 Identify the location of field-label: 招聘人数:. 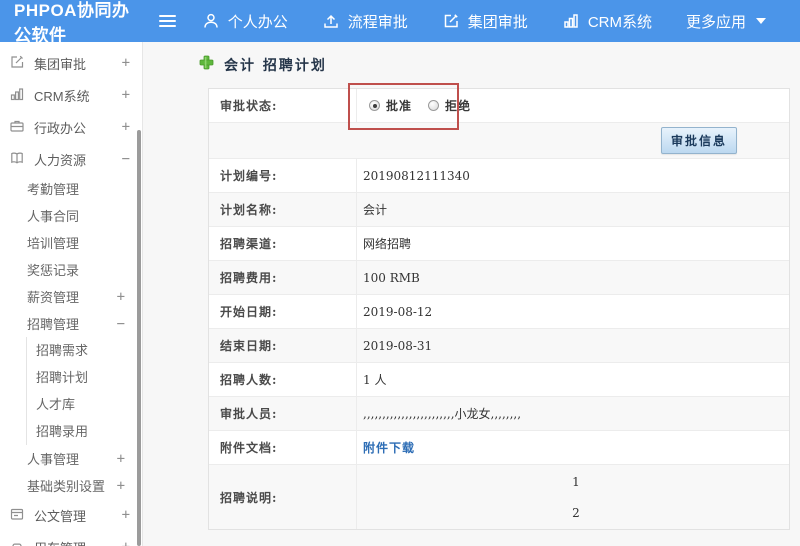
(283, 379).